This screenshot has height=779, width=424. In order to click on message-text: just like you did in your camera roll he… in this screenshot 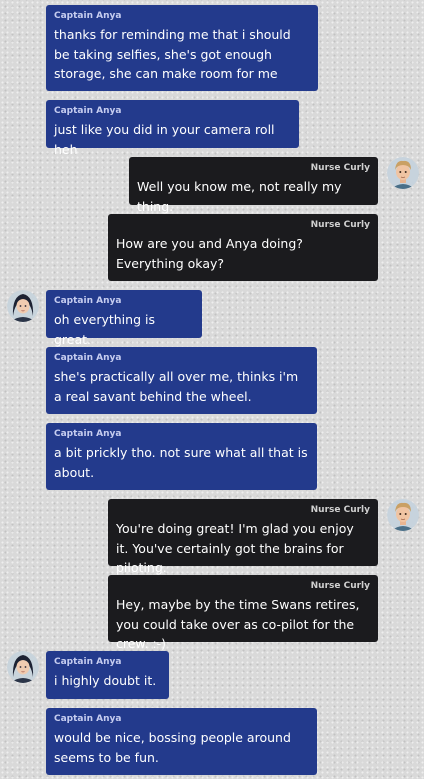, I will do `click(164, 139)`.